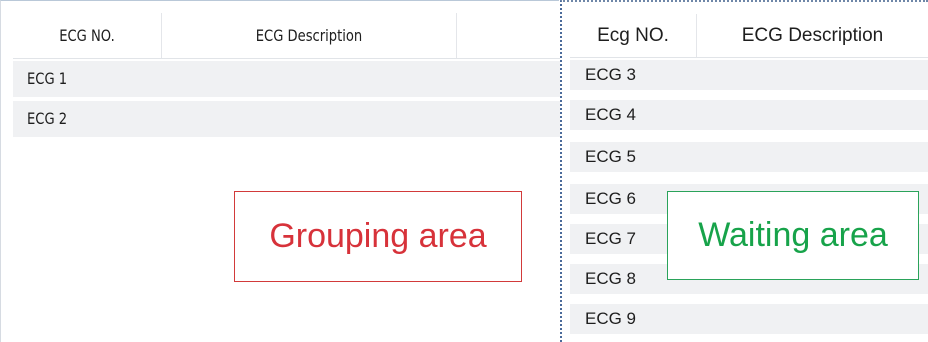  I want to click on waiting-table-row: ECG 3, so click(749, 75).